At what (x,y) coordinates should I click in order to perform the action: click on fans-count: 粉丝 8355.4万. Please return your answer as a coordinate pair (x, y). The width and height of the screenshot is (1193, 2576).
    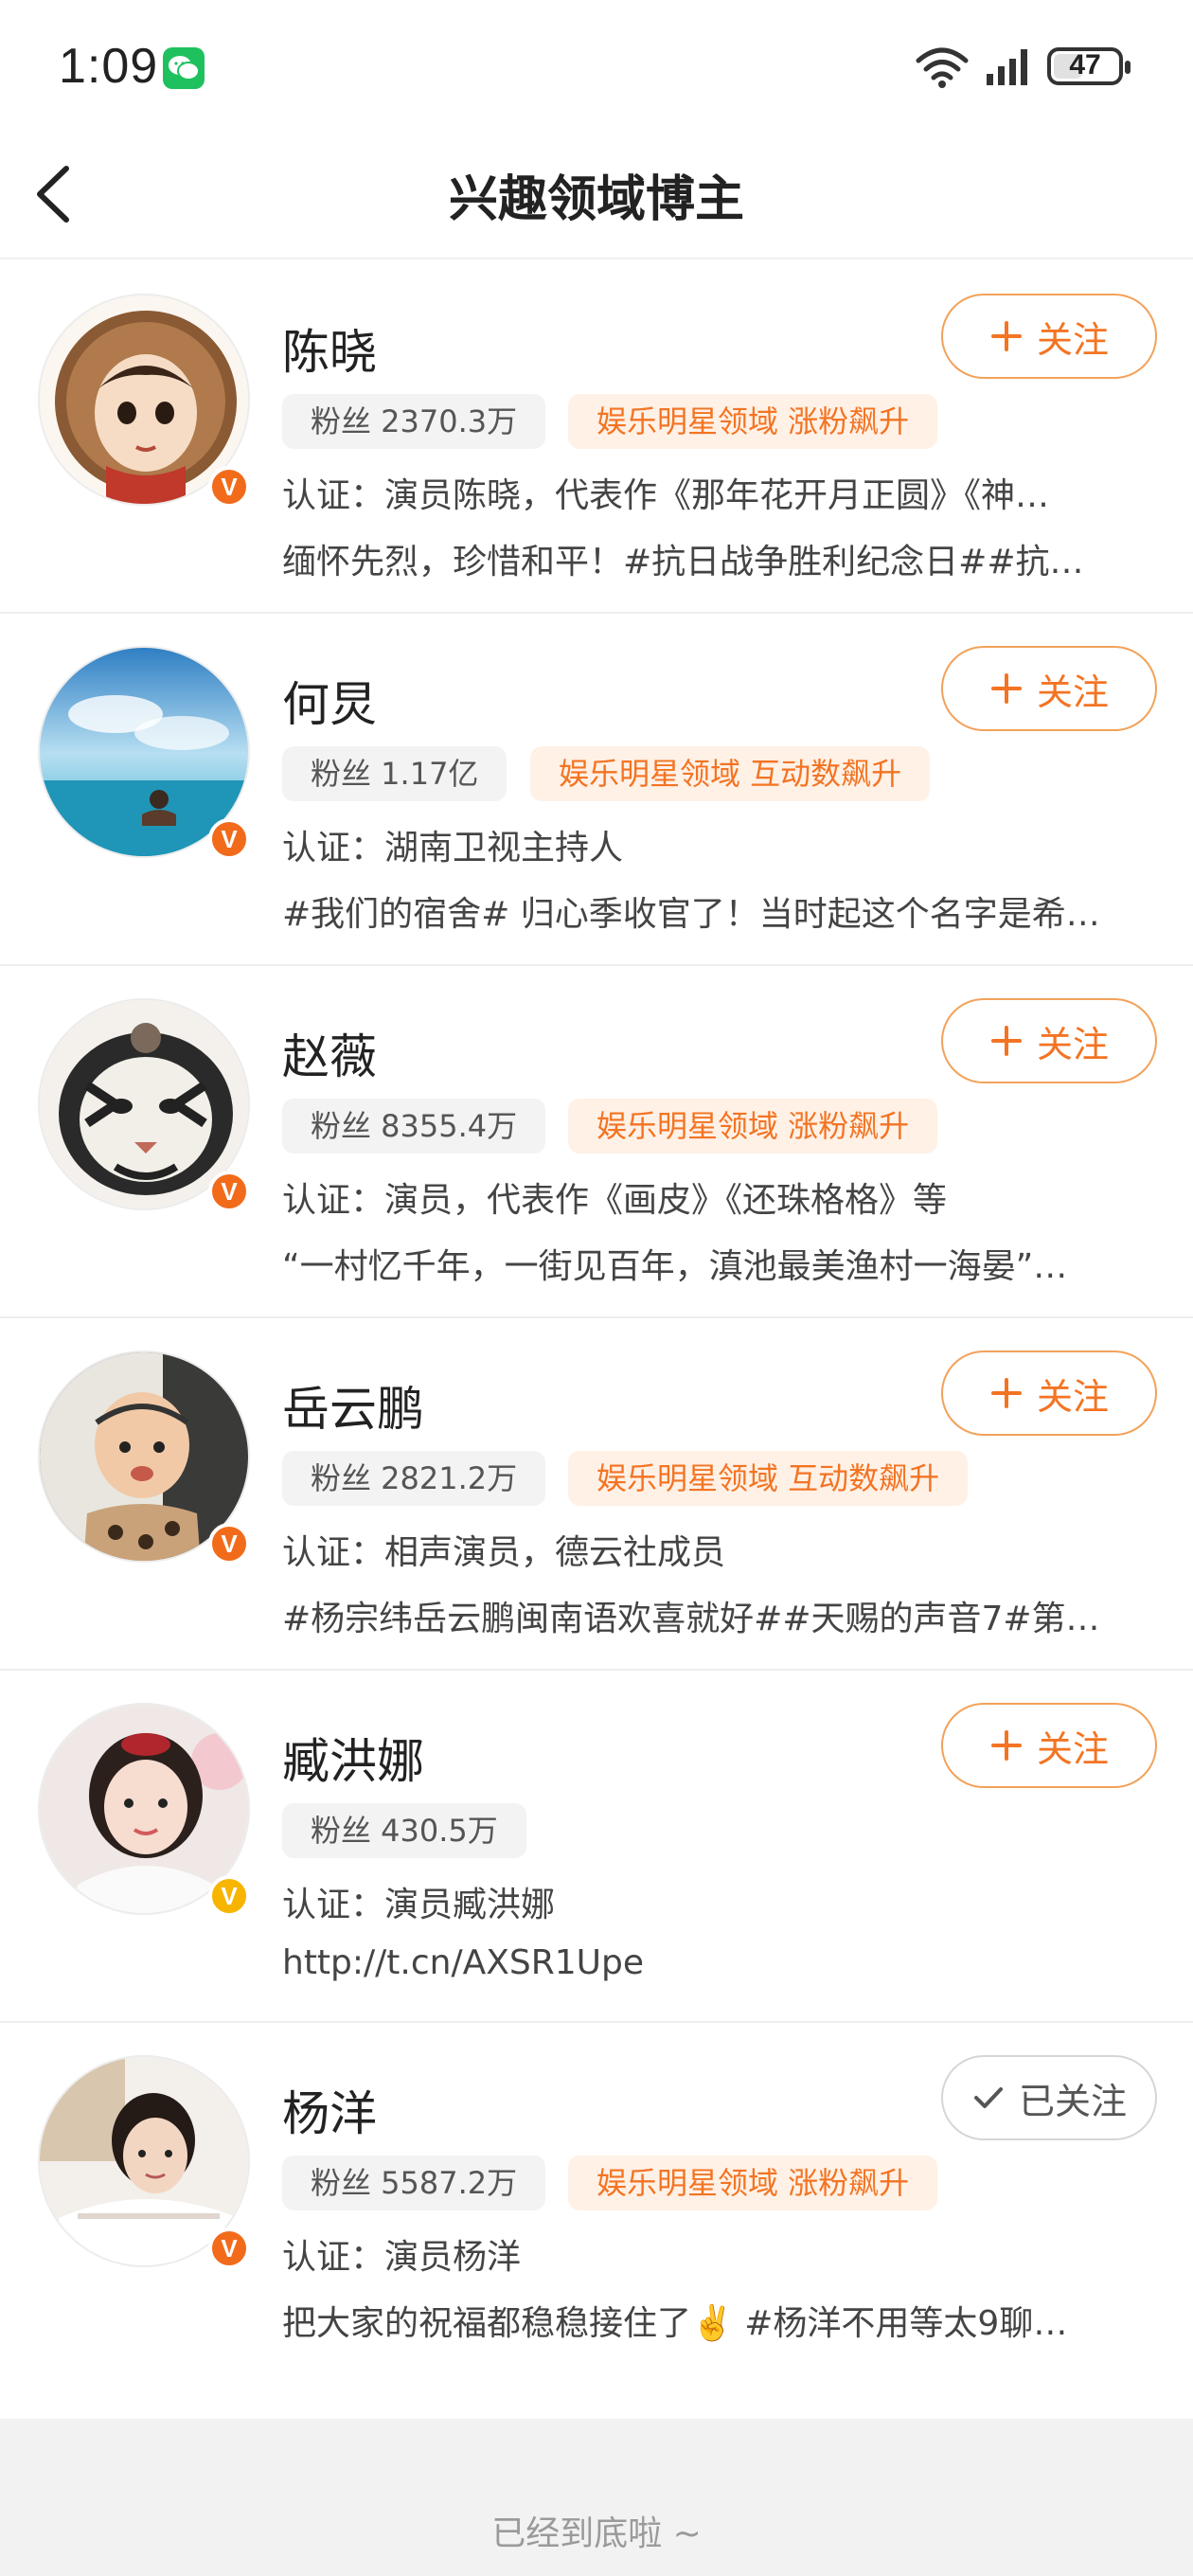
    Looking at the image, I should click on (414, 1126).